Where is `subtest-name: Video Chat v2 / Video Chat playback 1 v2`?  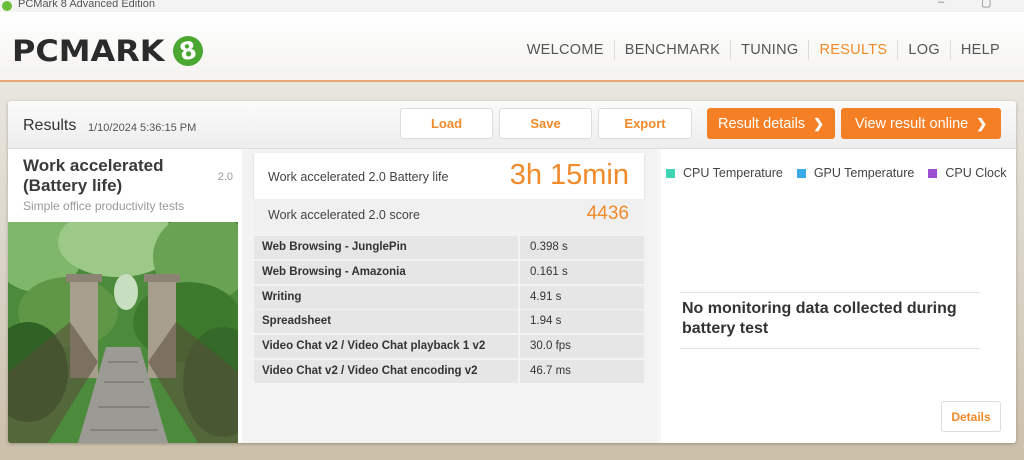 subtest-name: Video Chat v2 / Video Chat playback 1 v2 is located at coordinates (386, 346).